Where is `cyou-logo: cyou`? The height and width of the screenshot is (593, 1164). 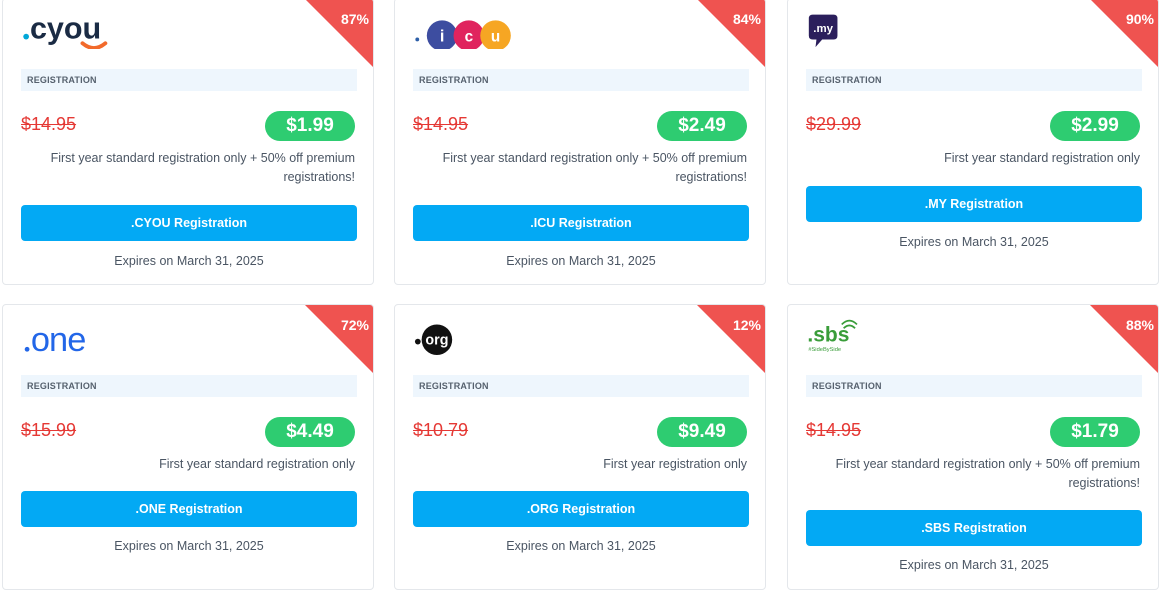 cyou-logo: cyou is located at coordinates (65, 30).